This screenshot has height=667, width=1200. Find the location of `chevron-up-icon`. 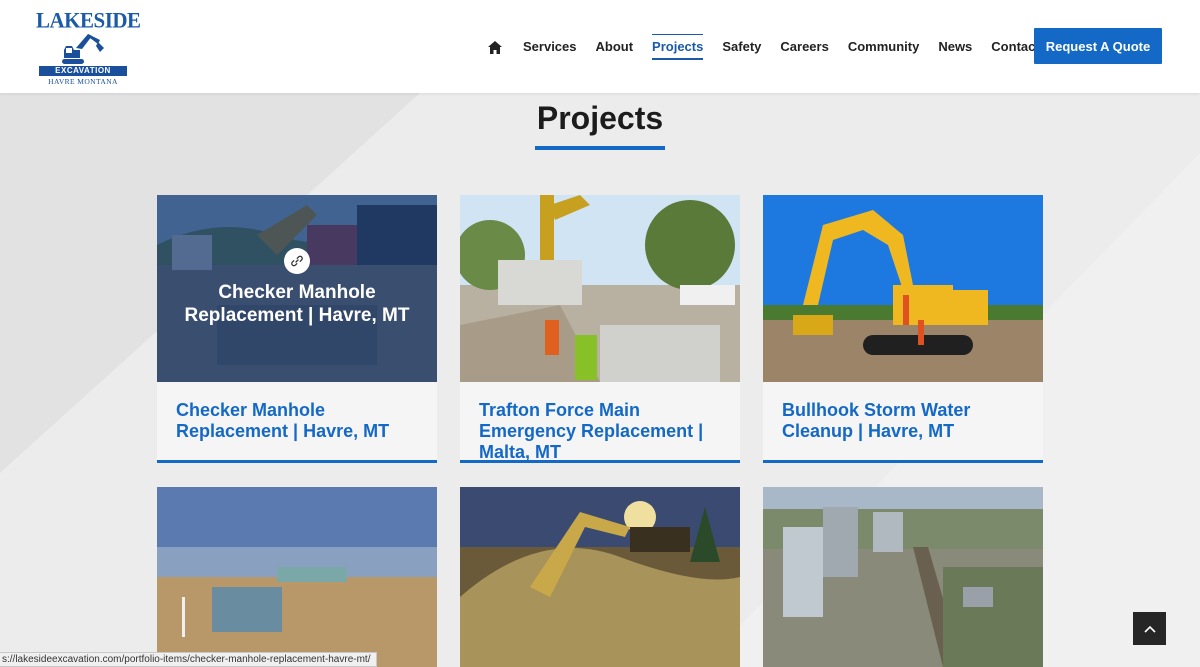

chevron-up-icon is located at coordinates (1149, 629).